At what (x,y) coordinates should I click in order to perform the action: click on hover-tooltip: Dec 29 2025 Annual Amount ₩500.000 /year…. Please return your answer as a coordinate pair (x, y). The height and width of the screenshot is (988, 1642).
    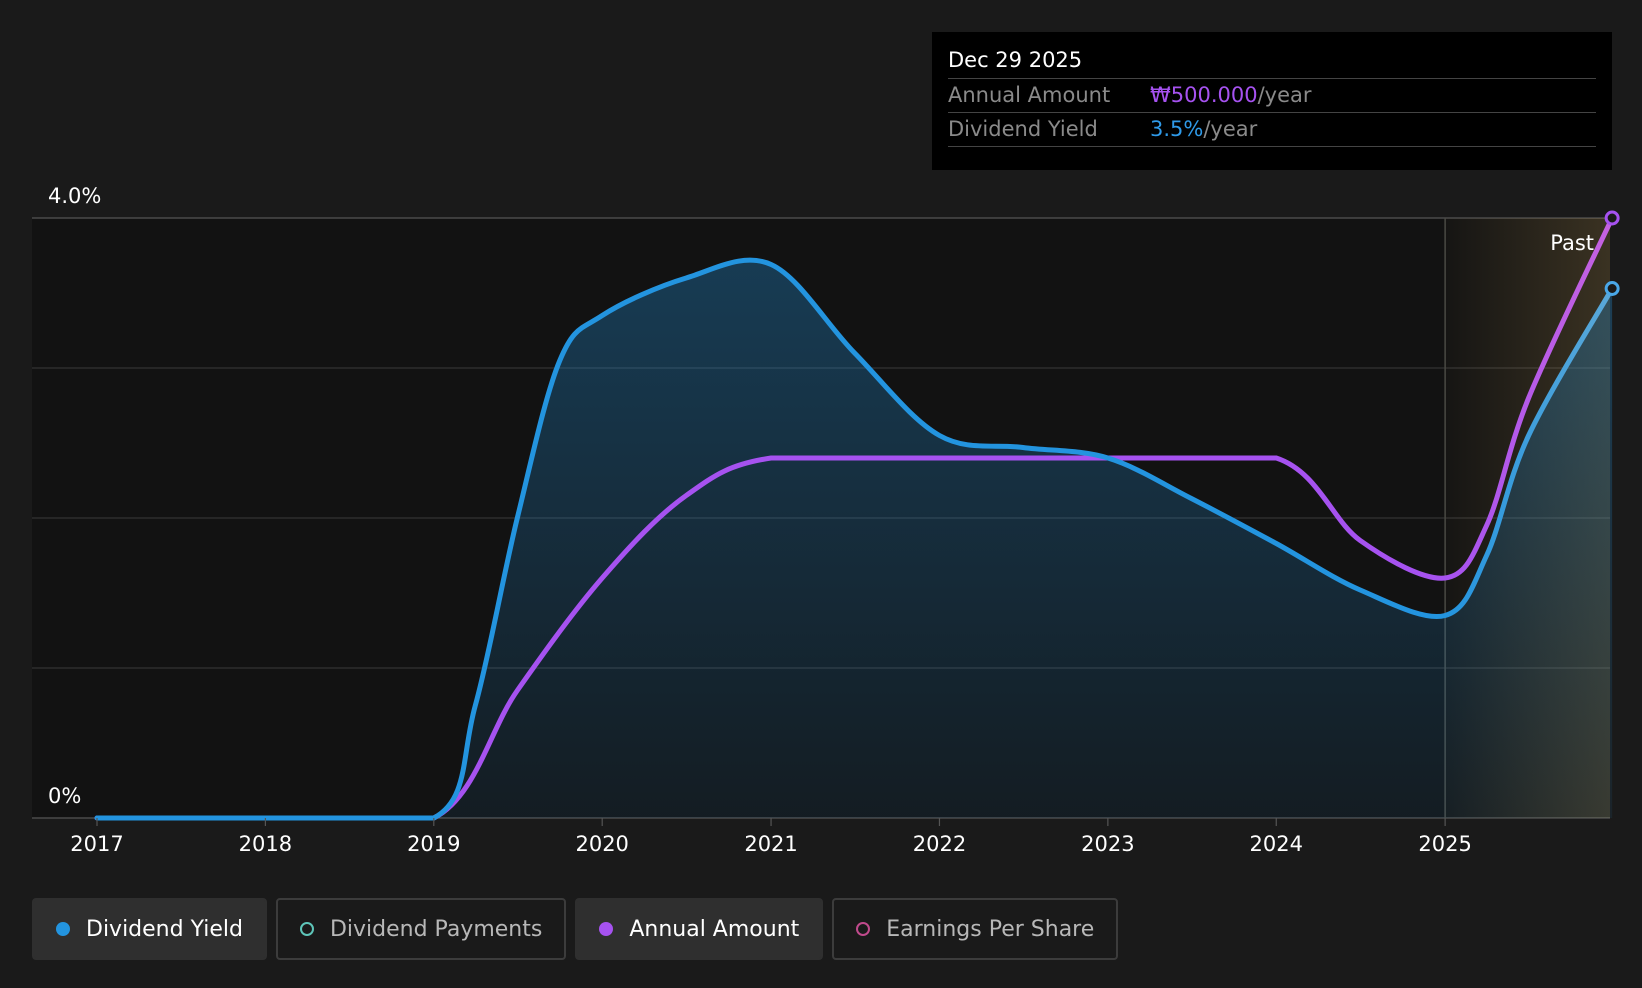
    Looking at the image, I should click on (1272, 101).